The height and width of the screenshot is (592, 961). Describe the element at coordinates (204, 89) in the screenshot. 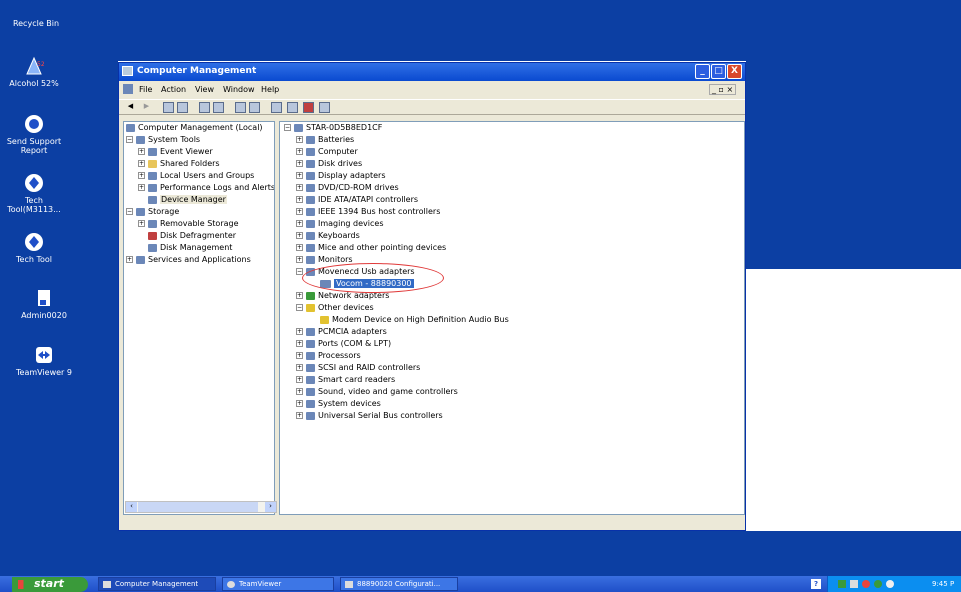

I see `menu-view: View` at that location.